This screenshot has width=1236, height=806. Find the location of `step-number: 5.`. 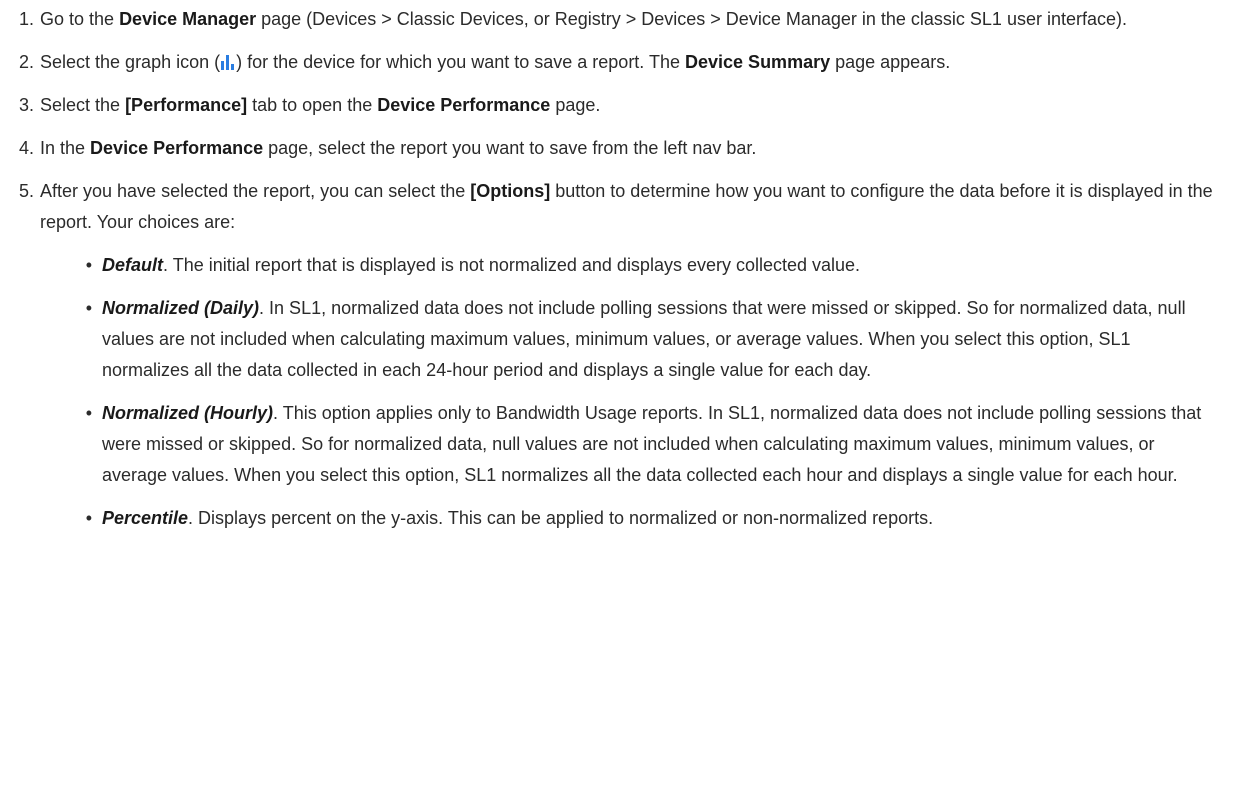

step-number: 5. is located at coordinates (26, 191).